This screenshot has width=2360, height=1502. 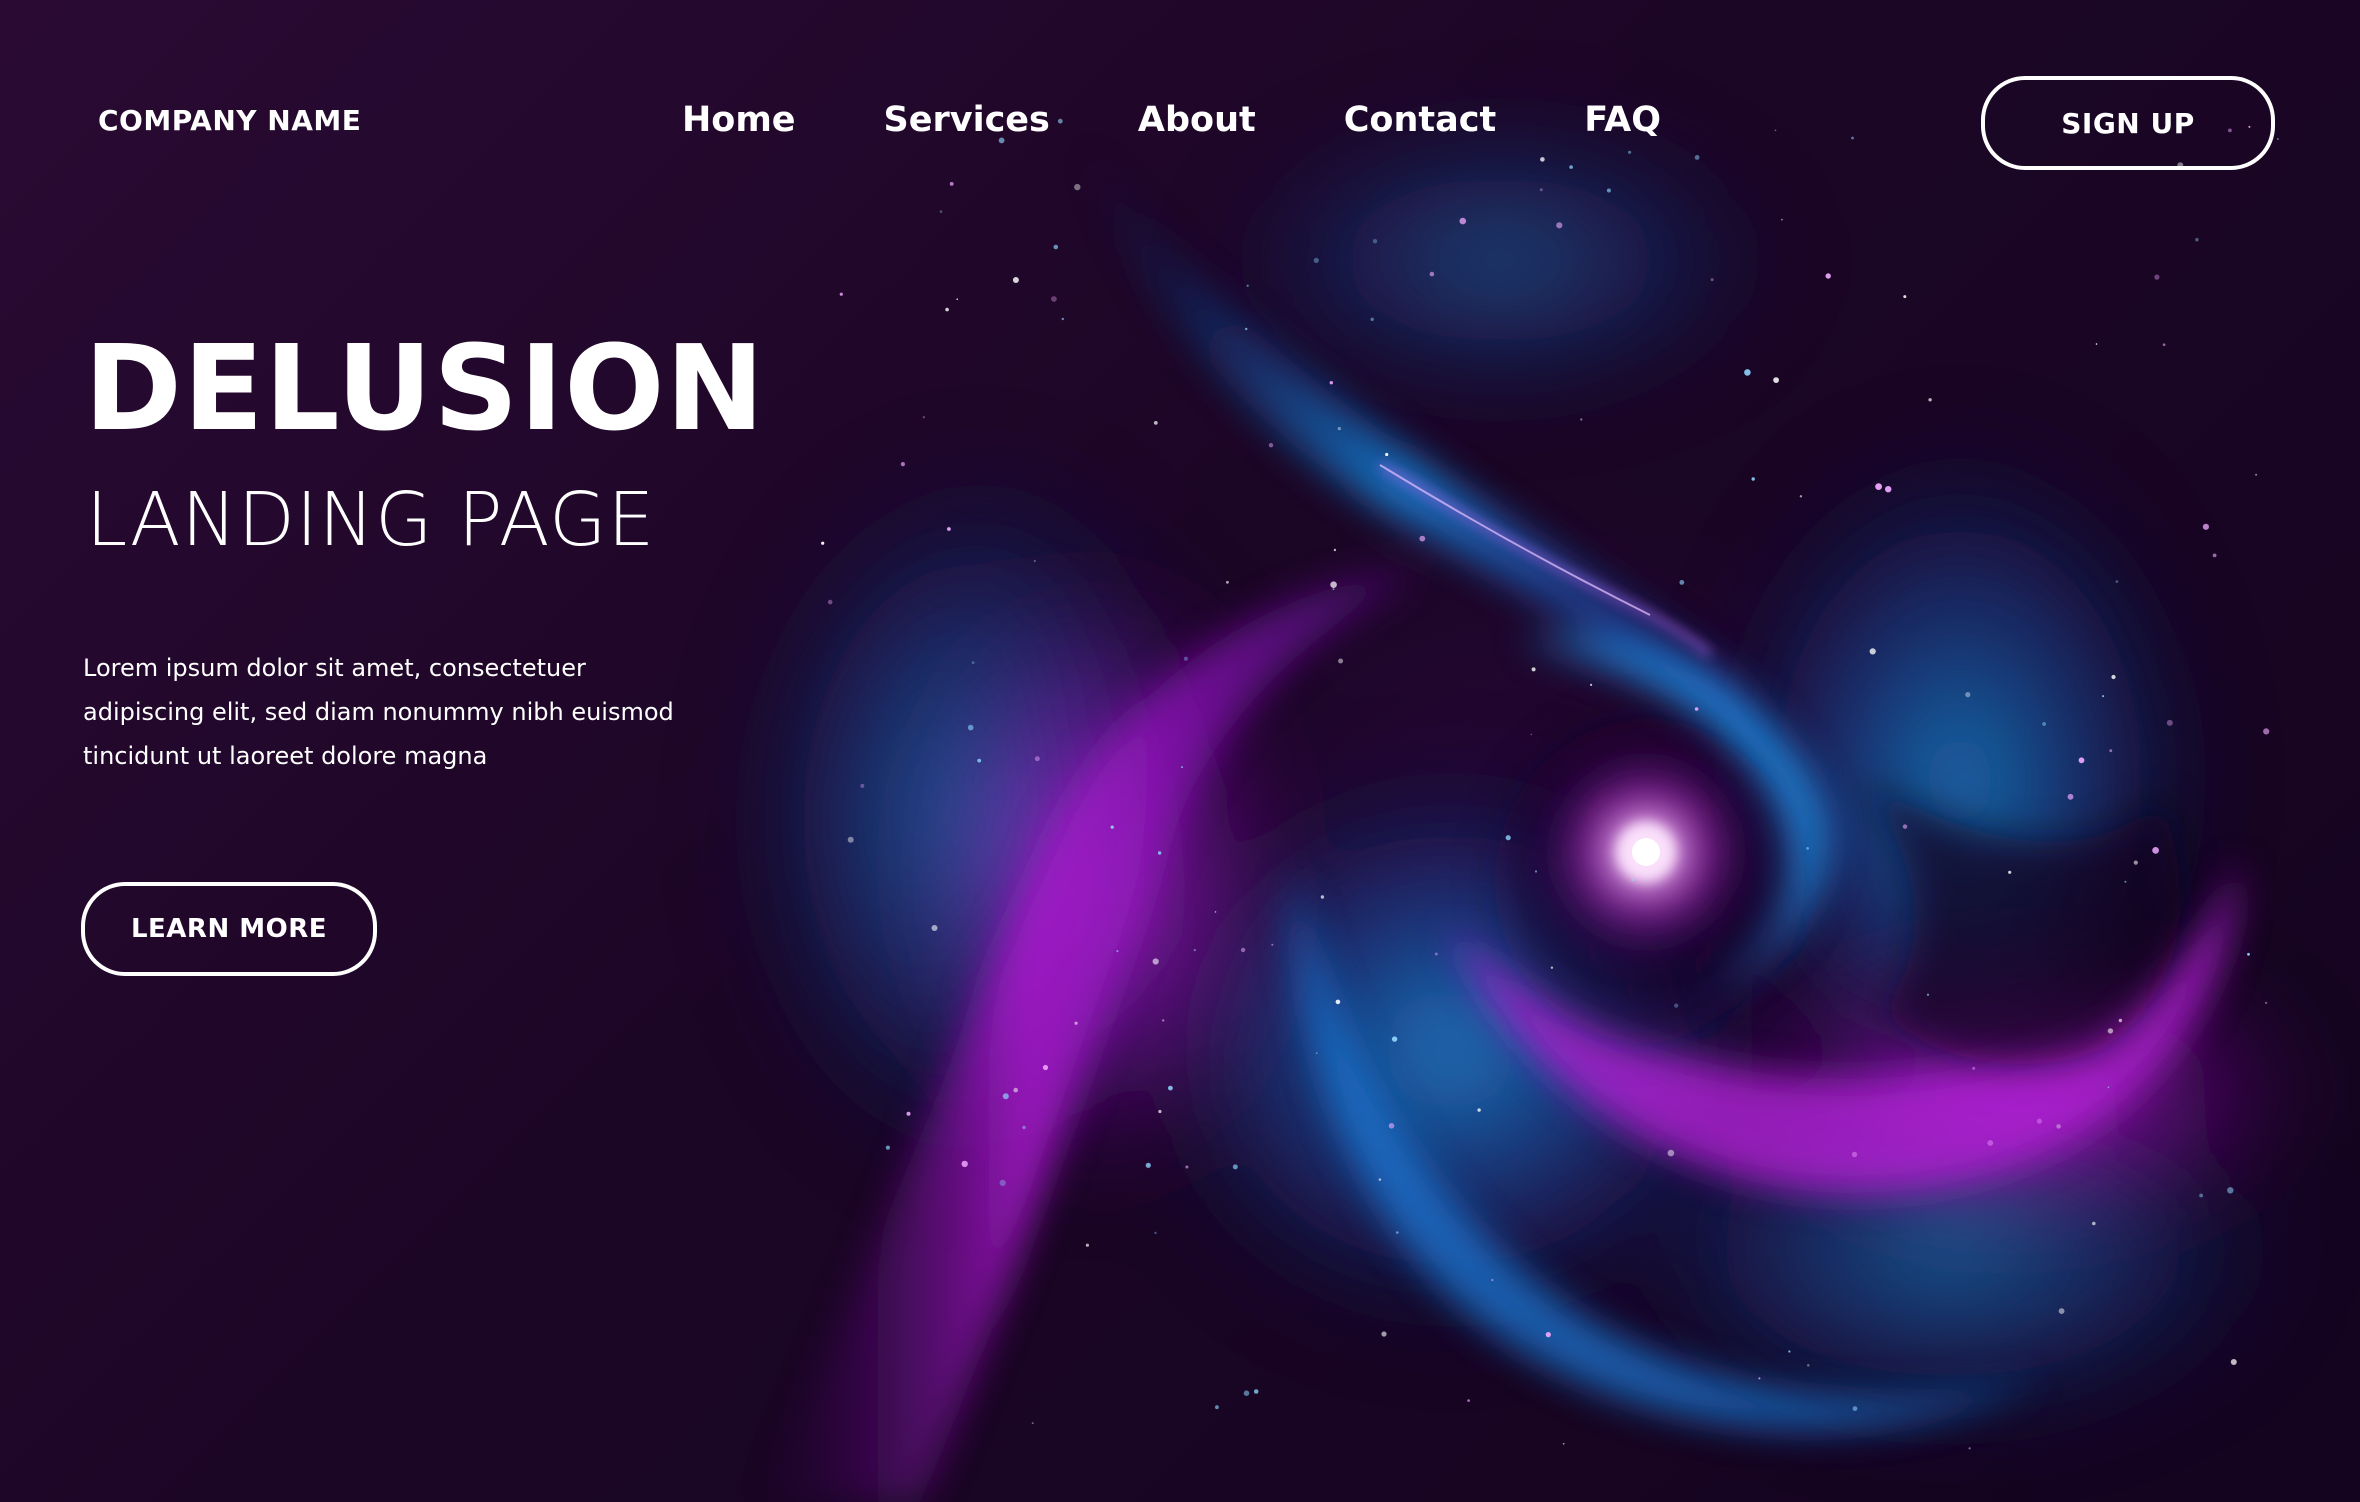 I want to click on nav-services: Services, so click(x=967, y=120).